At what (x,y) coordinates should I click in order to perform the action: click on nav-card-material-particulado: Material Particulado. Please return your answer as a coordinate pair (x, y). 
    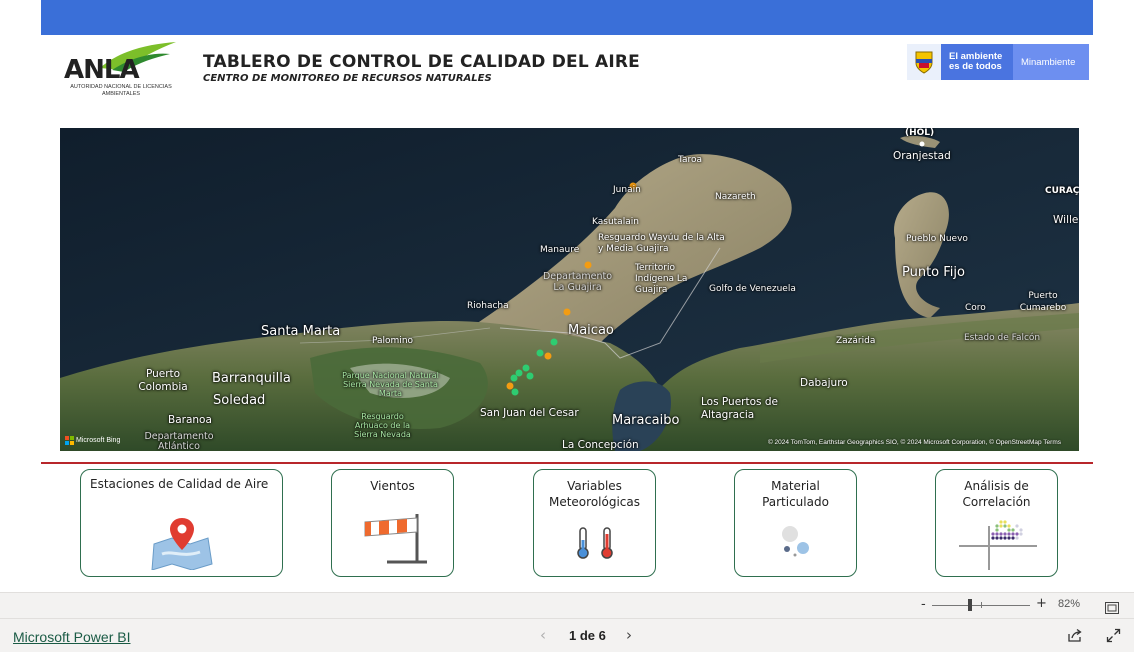
    Looking at the image, I should click on (795, 523).